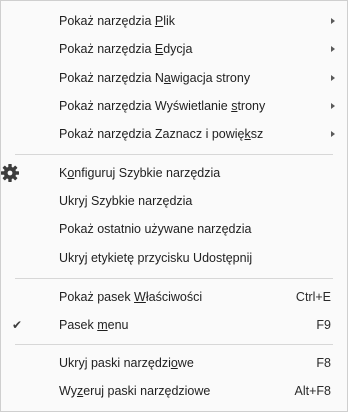 This screenshot has height=412, width=348. I want to click on menu-item-label: Pokaż pasek Właściwości, so click(131, 297).